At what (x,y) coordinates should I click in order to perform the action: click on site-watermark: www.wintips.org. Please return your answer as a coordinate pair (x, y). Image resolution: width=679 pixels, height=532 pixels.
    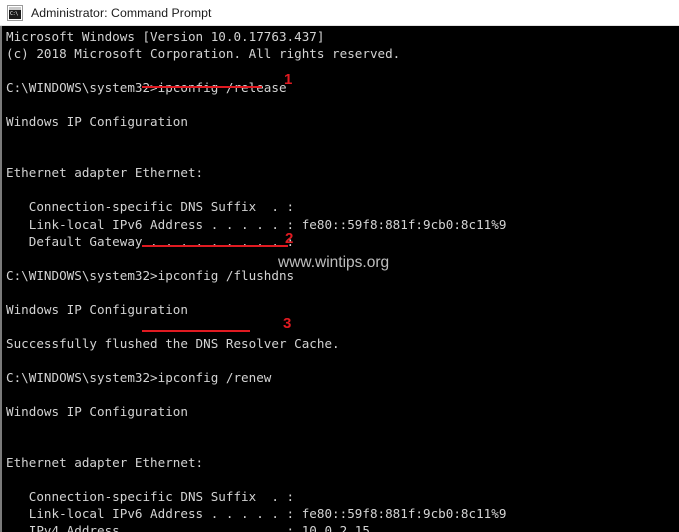
    Looking at the image, I should click on (334, 262).